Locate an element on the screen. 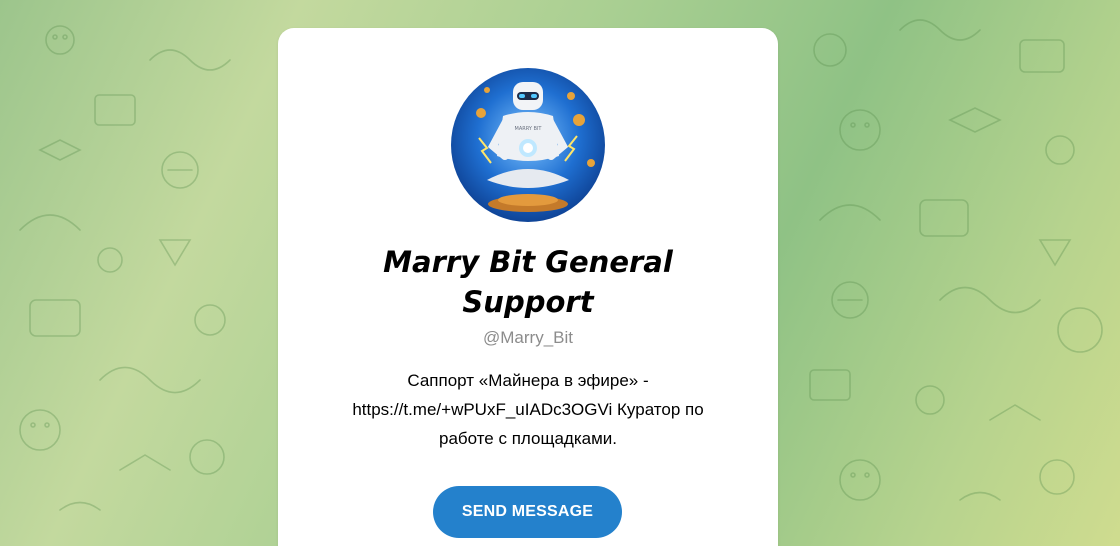 This screenshot has width=1120, height=546. send-message-button: SEND MESSAGE is located at coordinates (527, 512).